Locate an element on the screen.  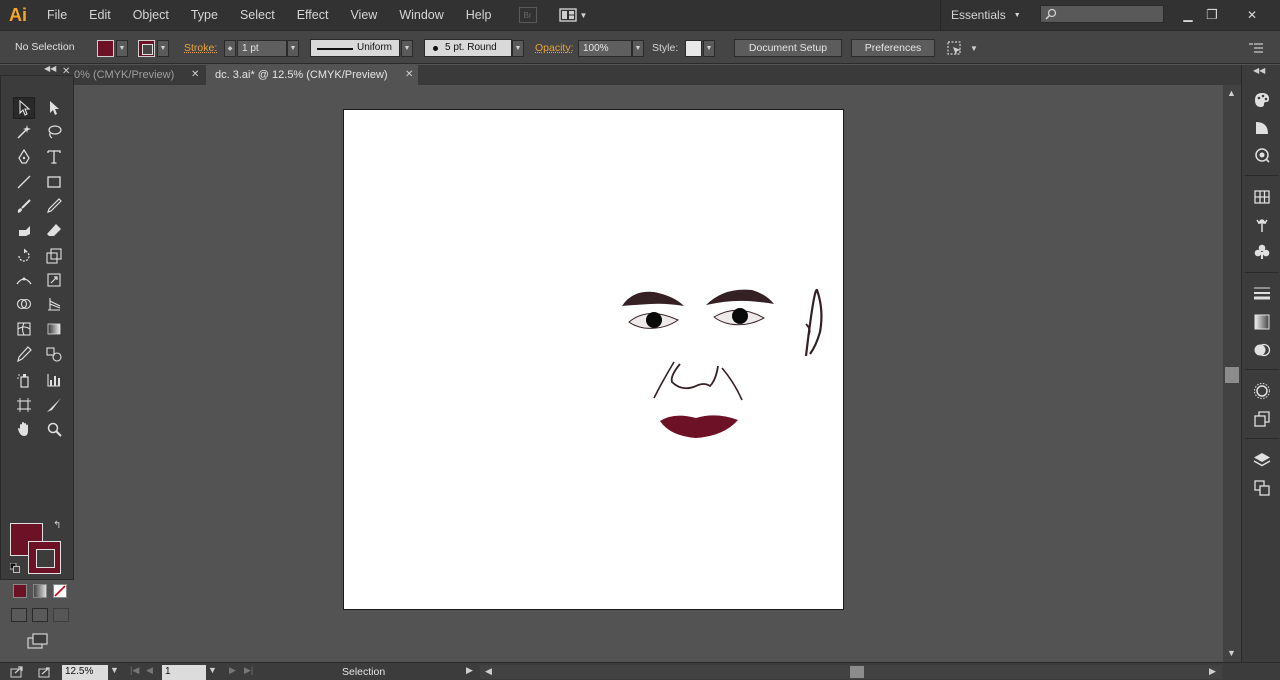
transparency-panel-button is located at coordinates (1262, 350).